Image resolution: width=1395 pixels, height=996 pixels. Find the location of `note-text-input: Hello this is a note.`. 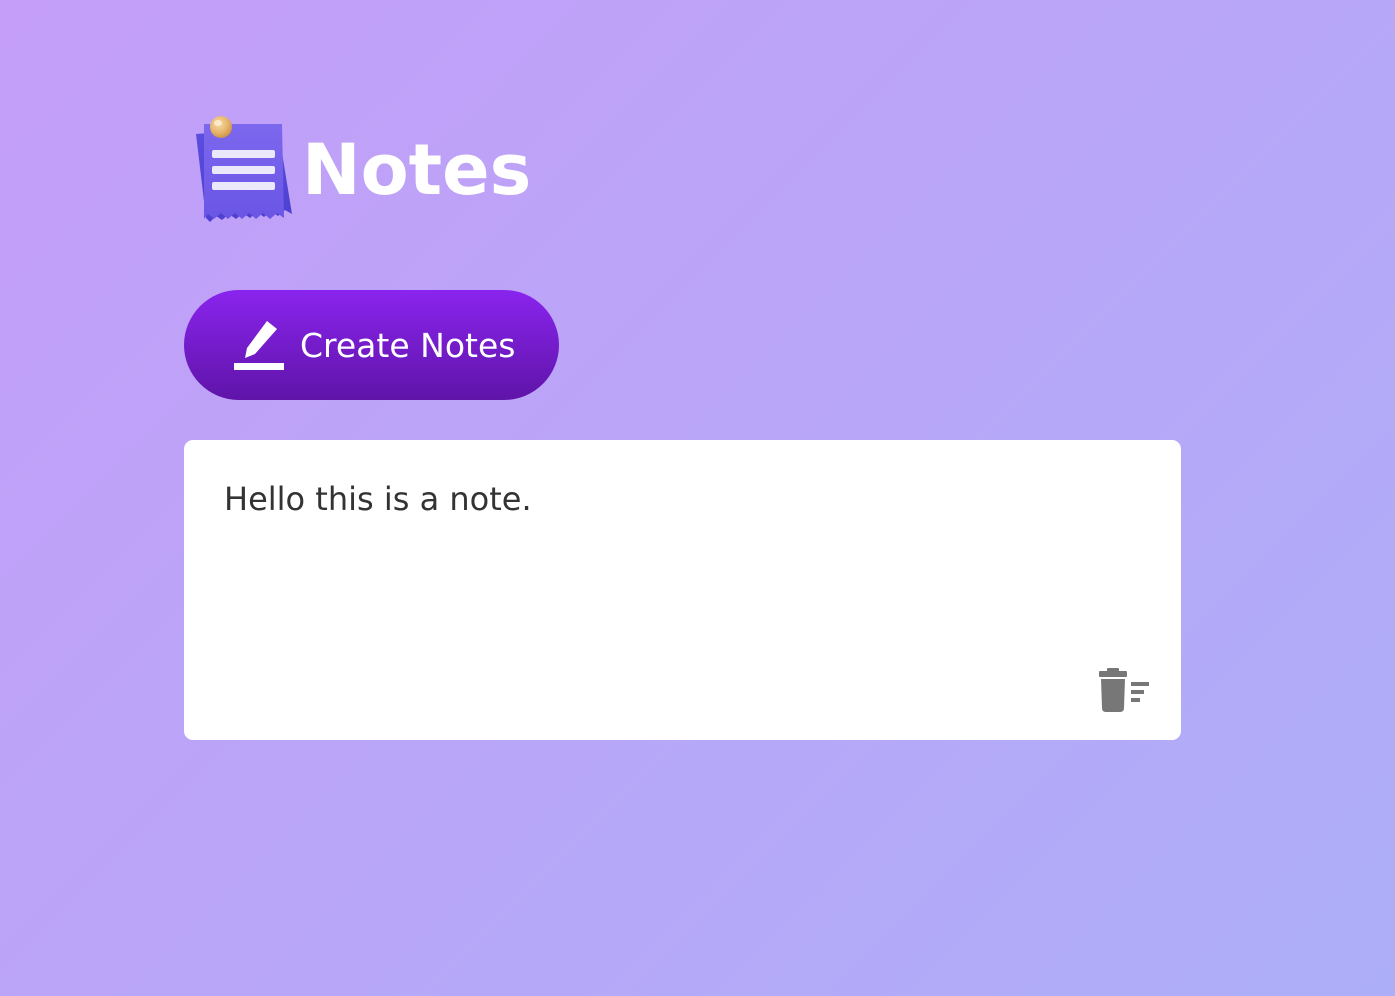

note-text-input: Hello this is a note. is located at coordinates (682, 499).